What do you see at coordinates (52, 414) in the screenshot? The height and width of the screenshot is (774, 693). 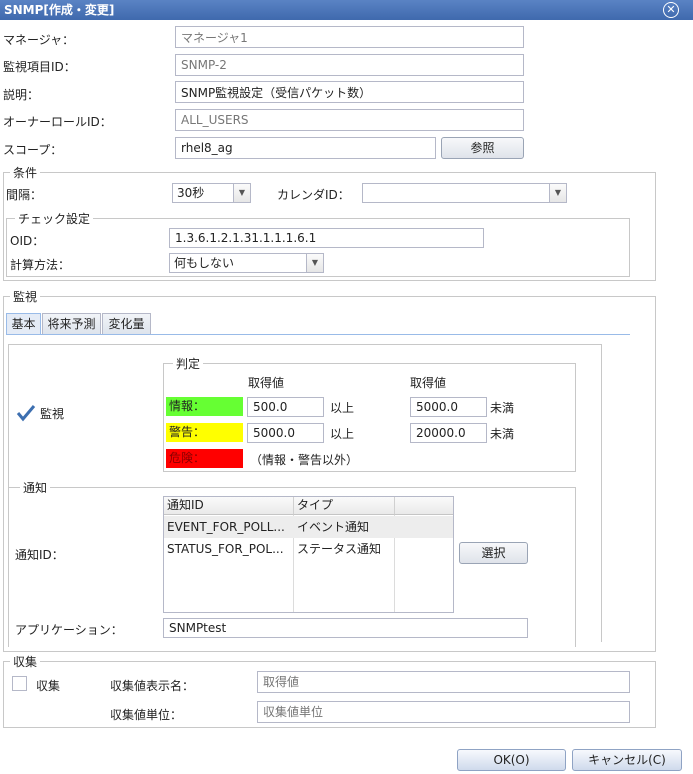 I see `monitor-checkbox-label: 監視` at bounding box center [52, 414].